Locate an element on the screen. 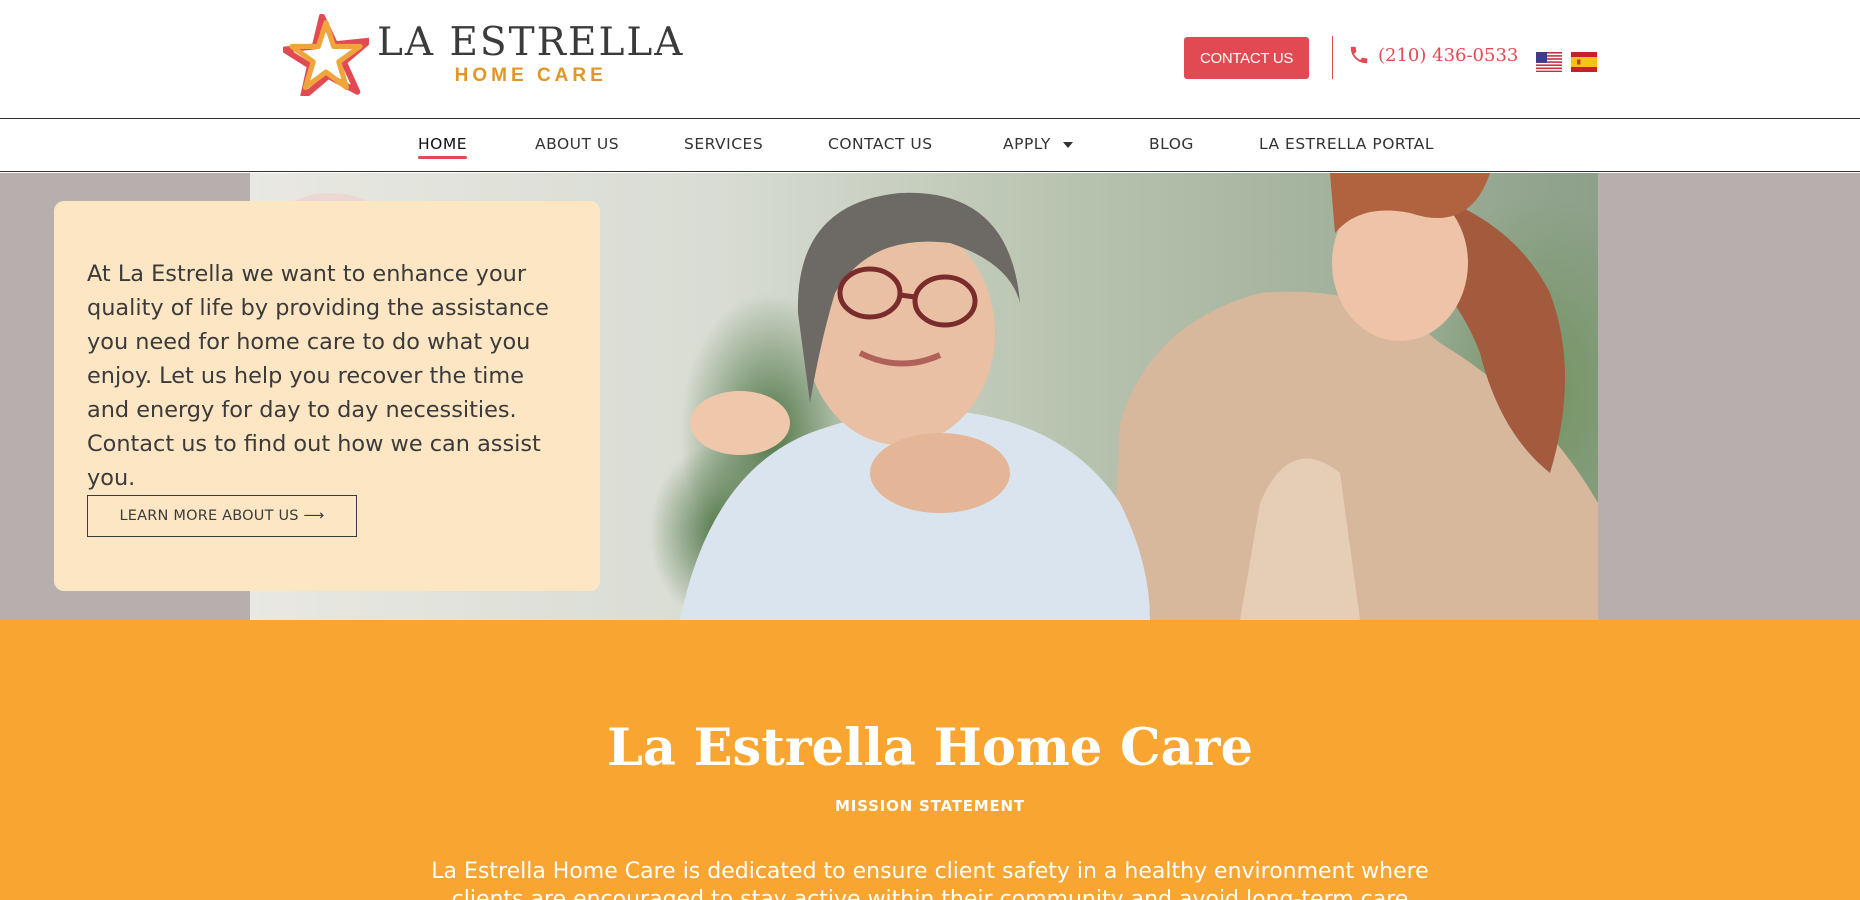 The height and width of the screenshot is (900, 1860). mission-title: La Estrella Home Care is located at coordinates (930, 748).